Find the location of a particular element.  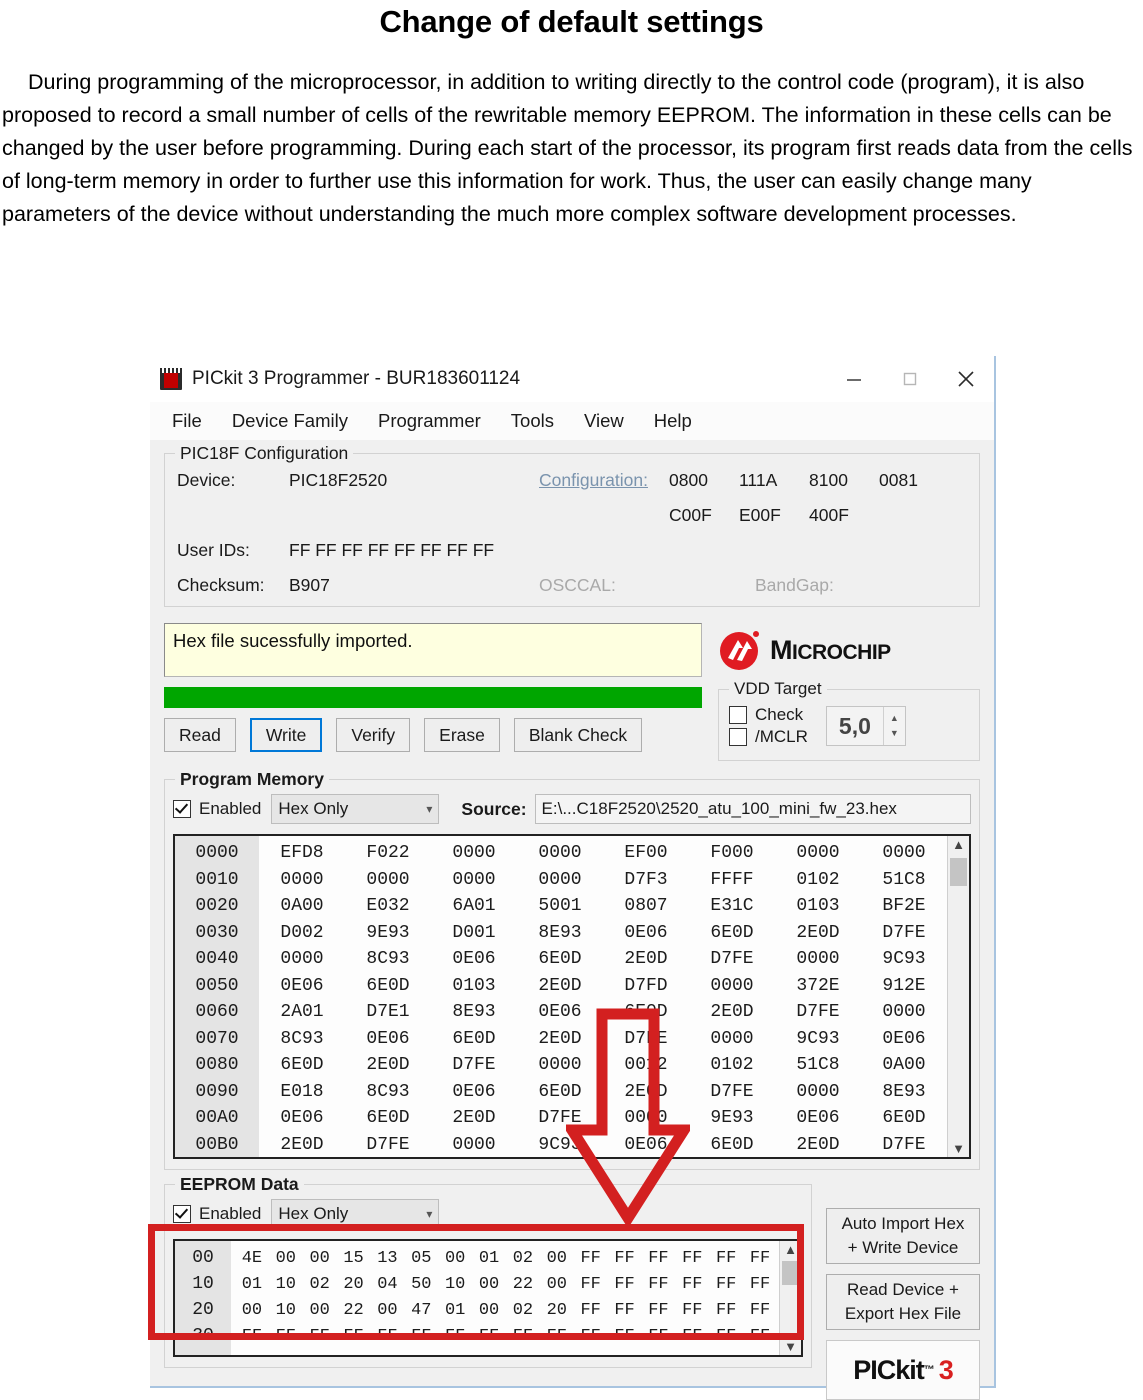

hex-data-cell: F022 is located at coordinates (388, 853).